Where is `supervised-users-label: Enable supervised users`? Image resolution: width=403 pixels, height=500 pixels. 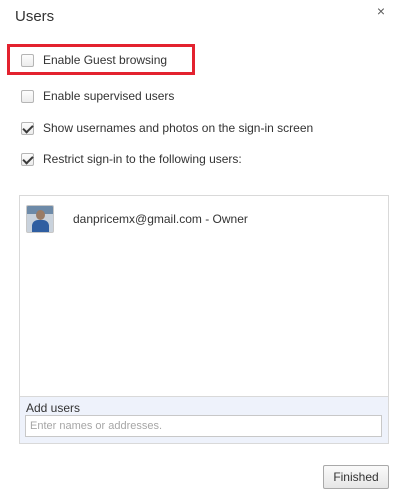 supervised-users-label: Enable supervised users is located at coordinates (109, 96).